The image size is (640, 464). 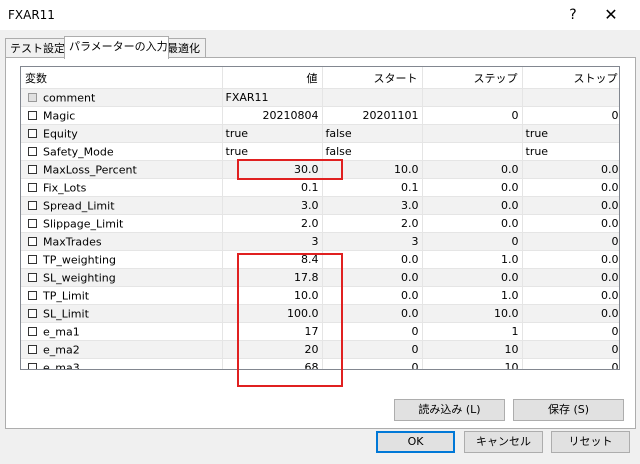 I want to click on value-cell: 17.8, so click(x=272, y=277).